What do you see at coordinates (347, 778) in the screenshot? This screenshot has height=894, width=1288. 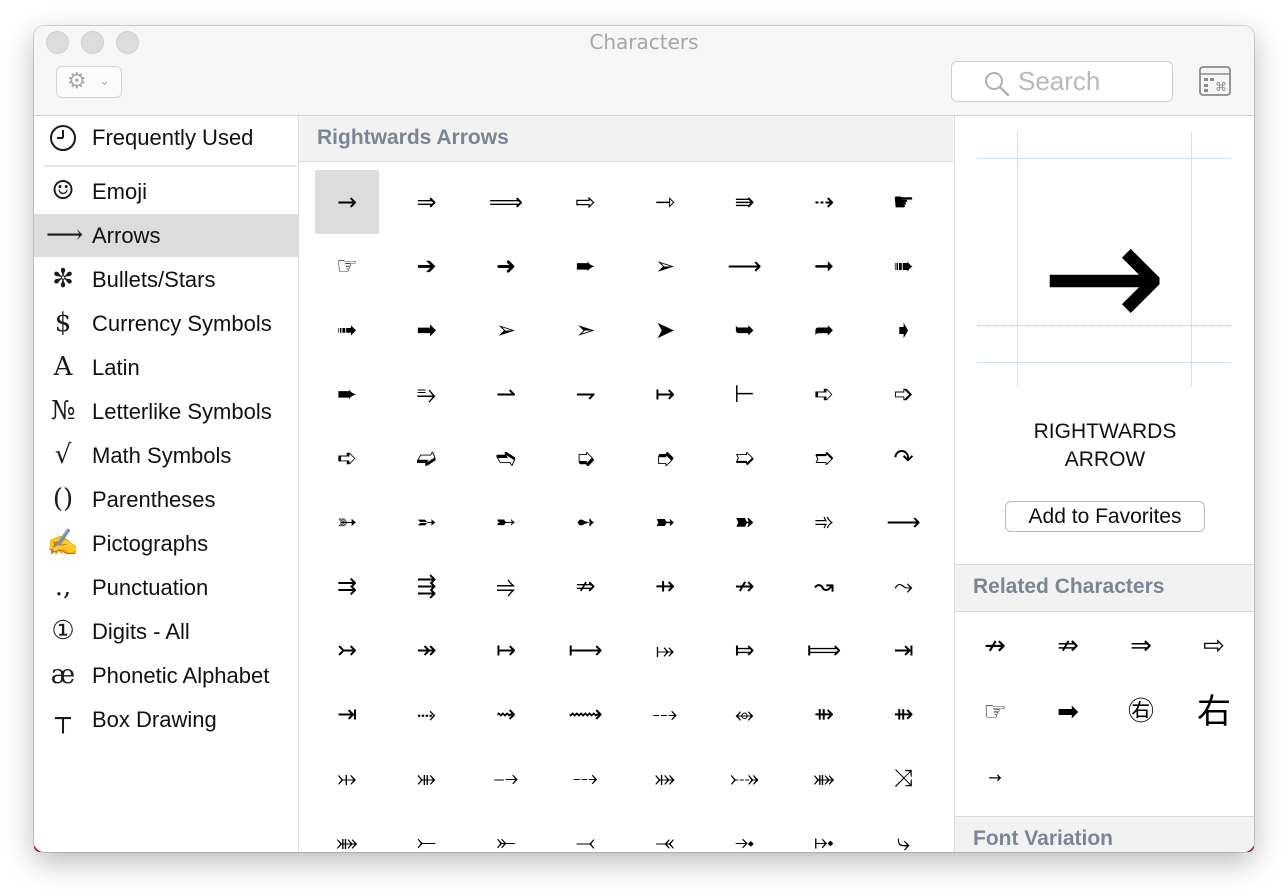 I see `character-cell: ⤔` at bounding box center [347, 778].